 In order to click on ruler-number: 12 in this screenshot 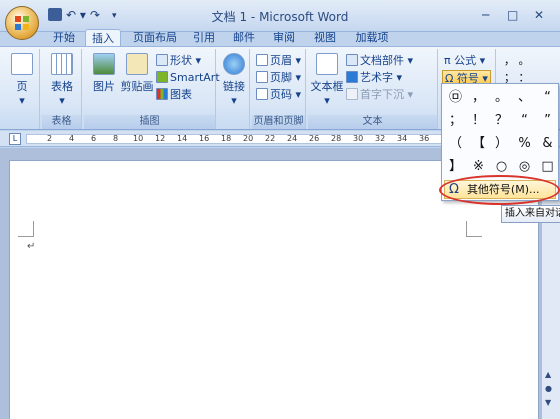, I will do `click(160, 138)`.